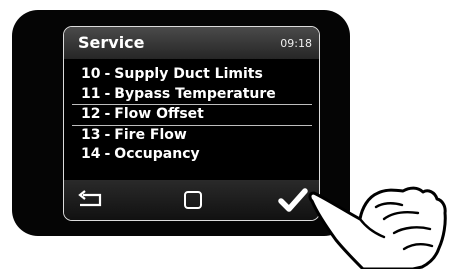  I want to click on square-icon, so click(193, 200).